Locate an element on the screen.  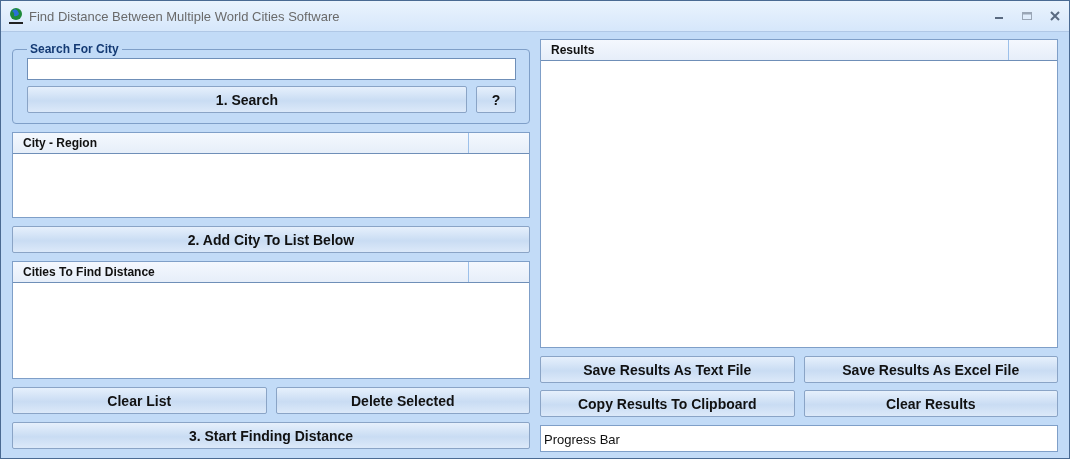
add-city-button: 2. Add City To List Below is located at coordinates (271, 239).